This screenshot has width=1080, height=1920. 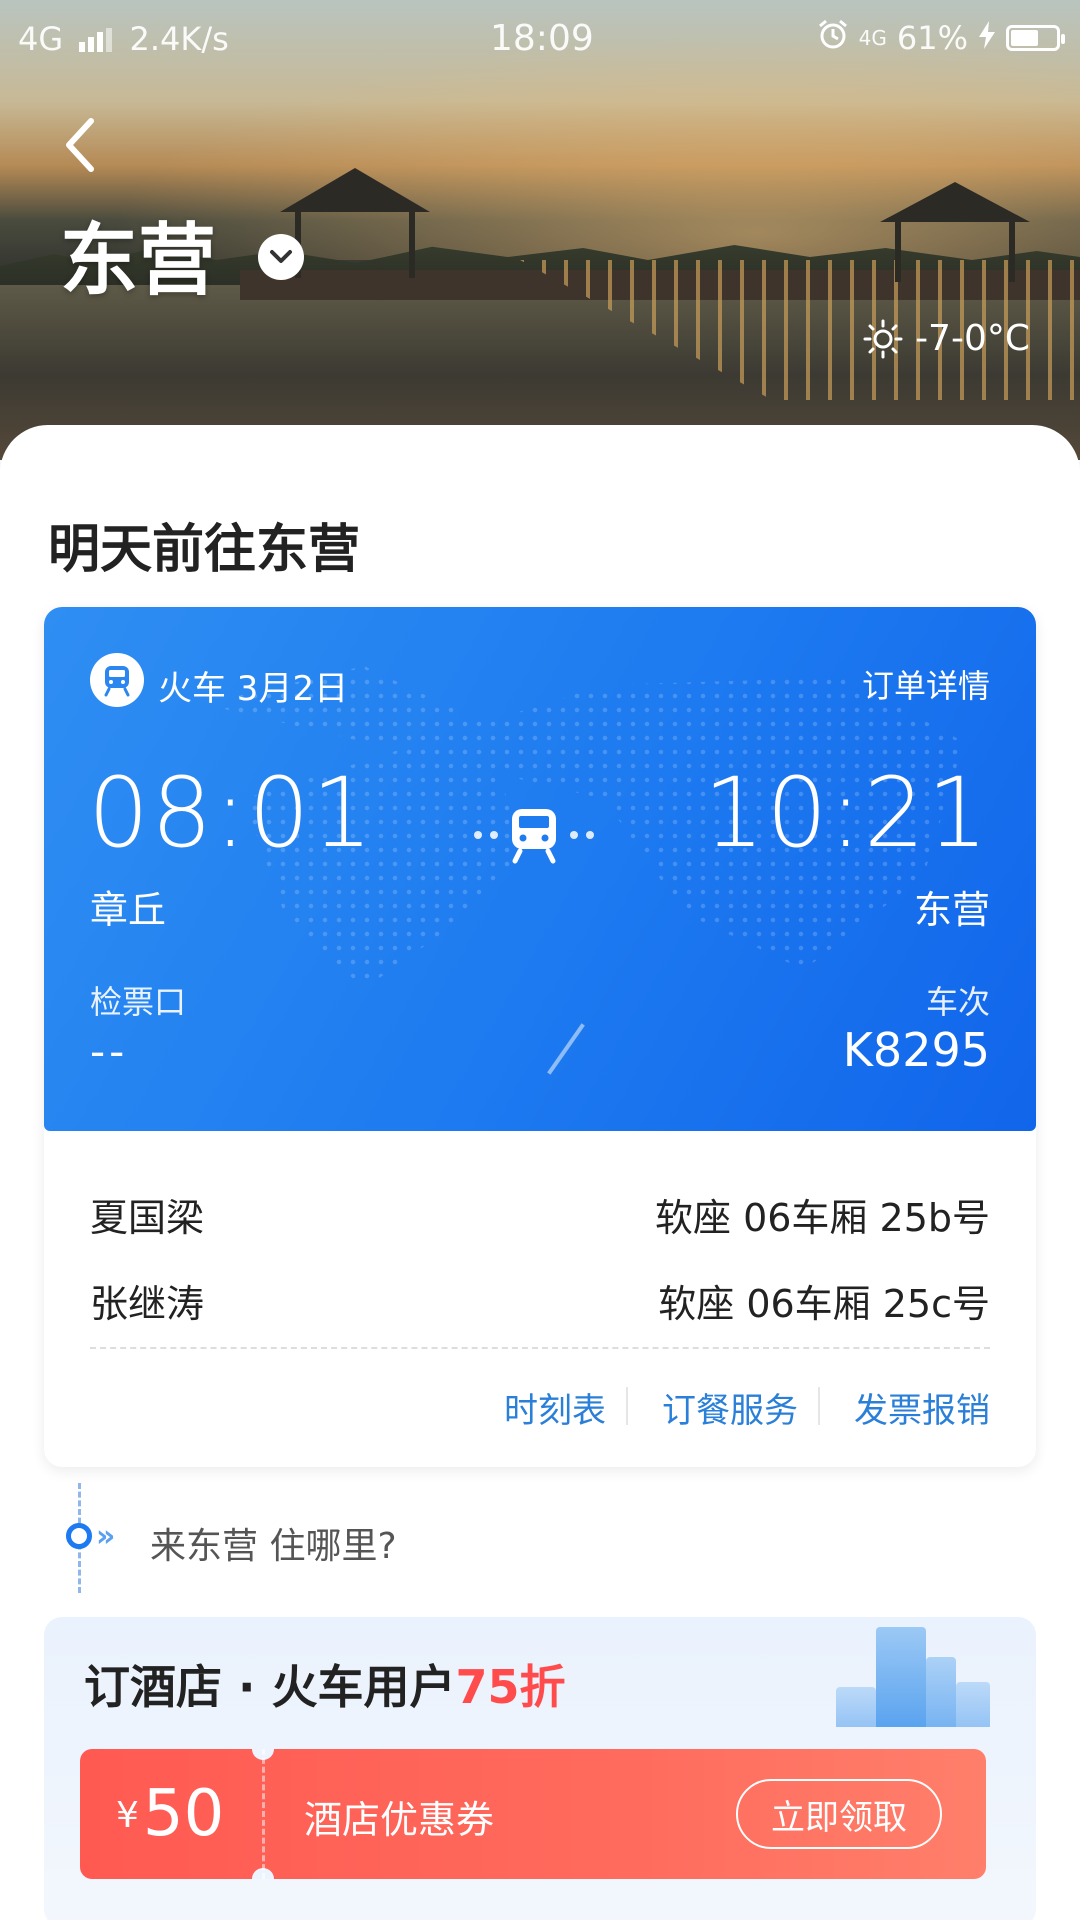 I want to click on status-left: 4G 2.4K/s, so click(x=123, y=40).